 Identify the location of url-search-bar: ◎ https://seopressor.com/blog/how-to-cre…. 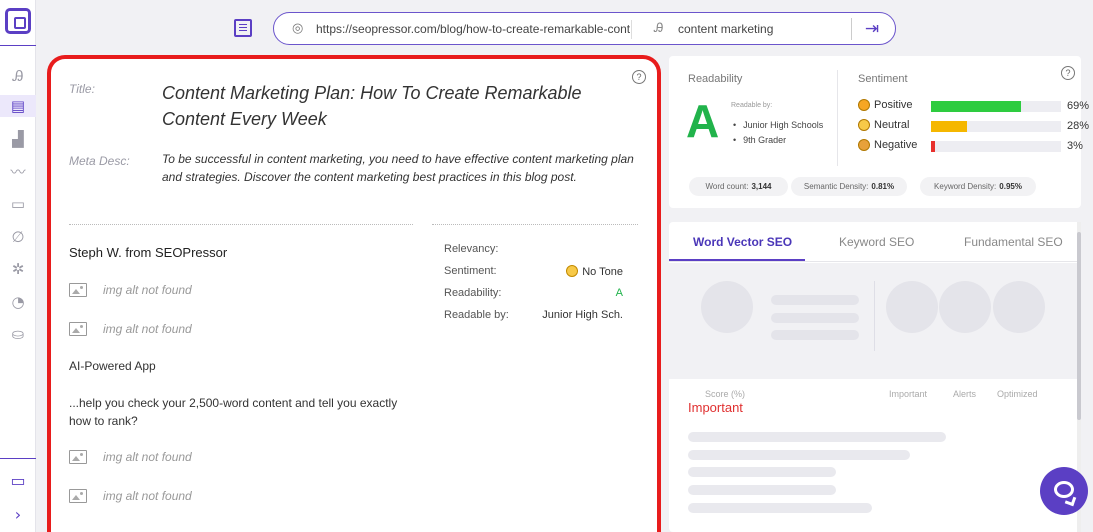
(584, 28).